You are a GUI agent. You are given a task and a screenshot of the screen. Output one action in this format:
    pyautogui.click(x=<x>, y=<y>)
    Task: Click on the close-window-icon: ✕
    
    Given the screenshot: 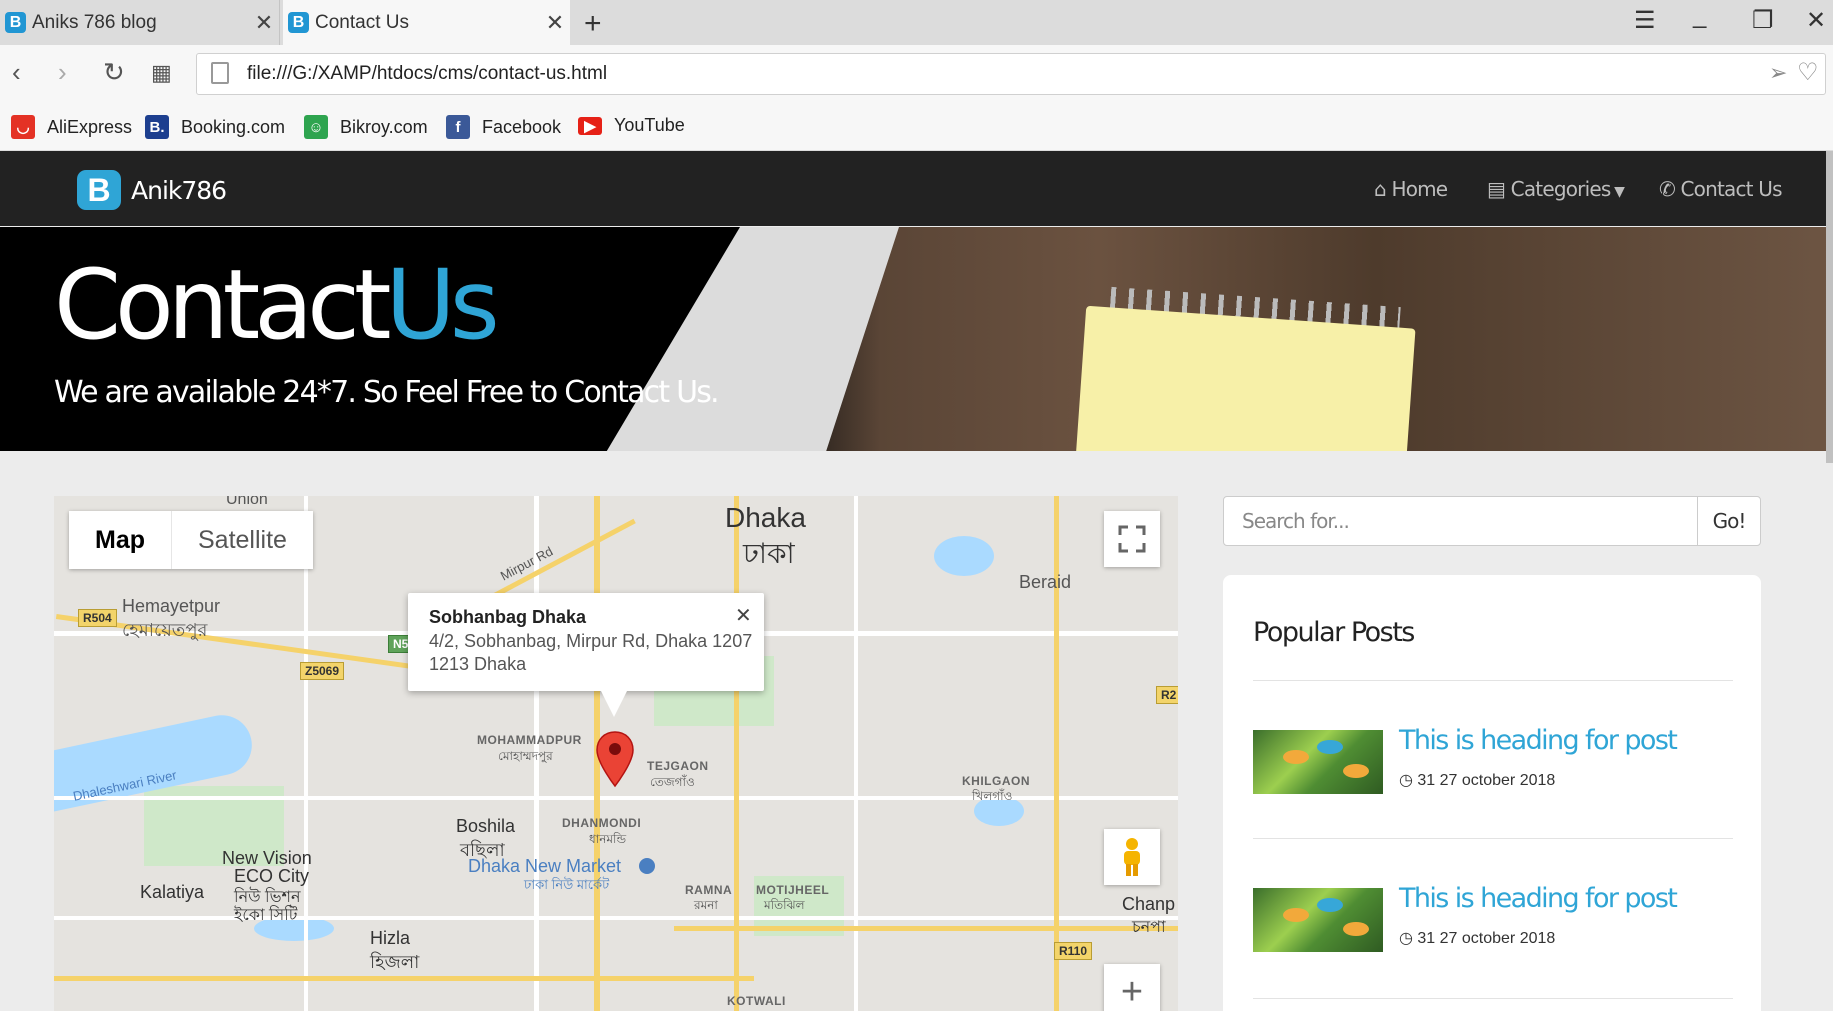 What is the action you would take?
    pyautogui.click(x=1816, y=20)
    